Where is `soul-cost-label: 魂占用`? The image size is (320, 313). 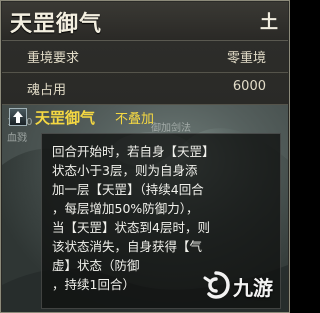
soul-cost-label: 魂占用 is located at coordinates (47, 90).